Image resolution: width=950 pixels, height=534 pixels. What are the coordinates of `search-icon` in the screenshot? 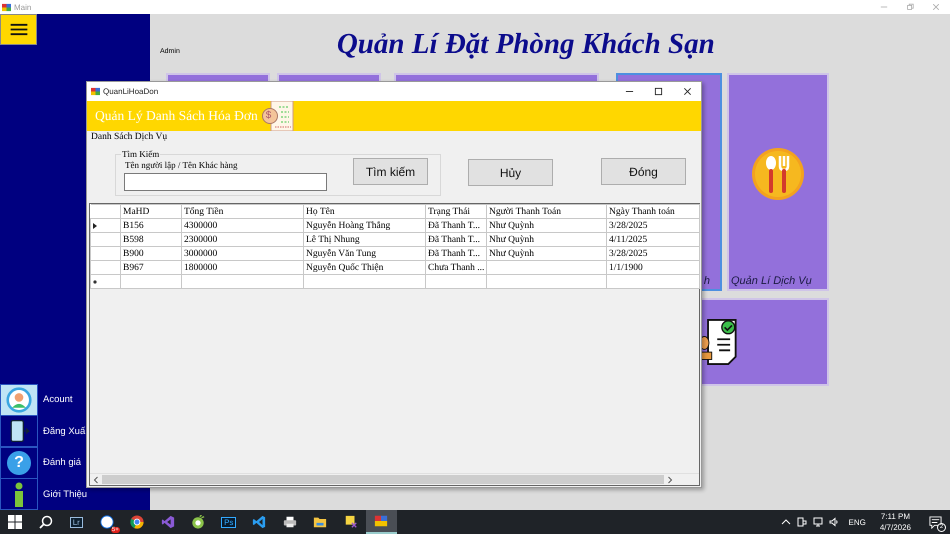 It's located at (45, 522).